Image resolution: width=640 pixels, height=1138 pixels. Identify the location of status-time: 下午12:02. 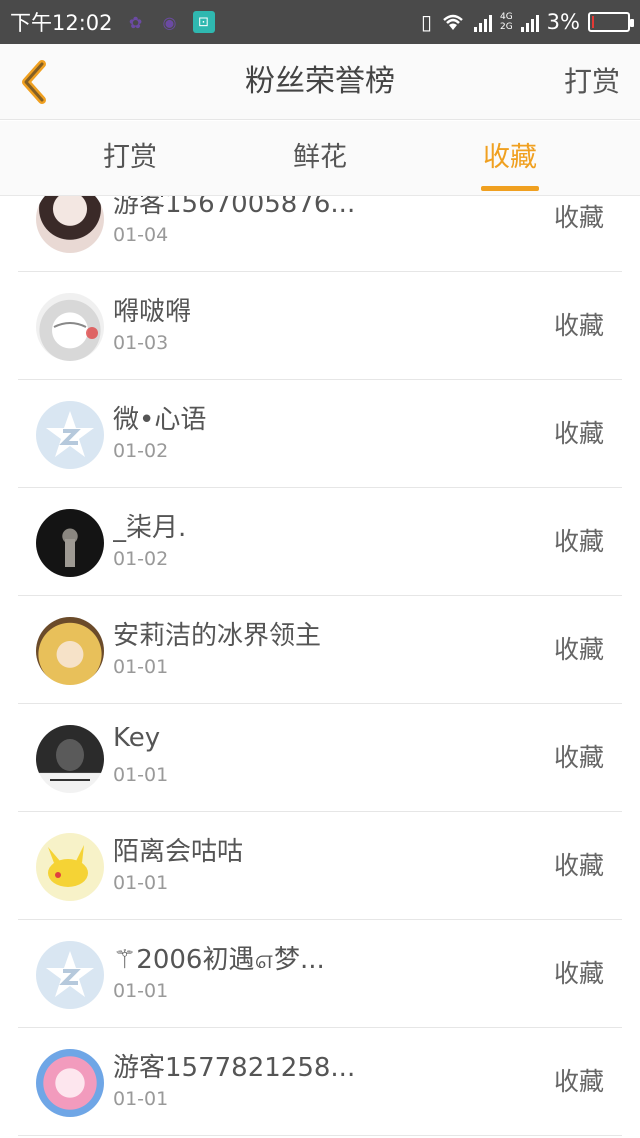
(61, 23).